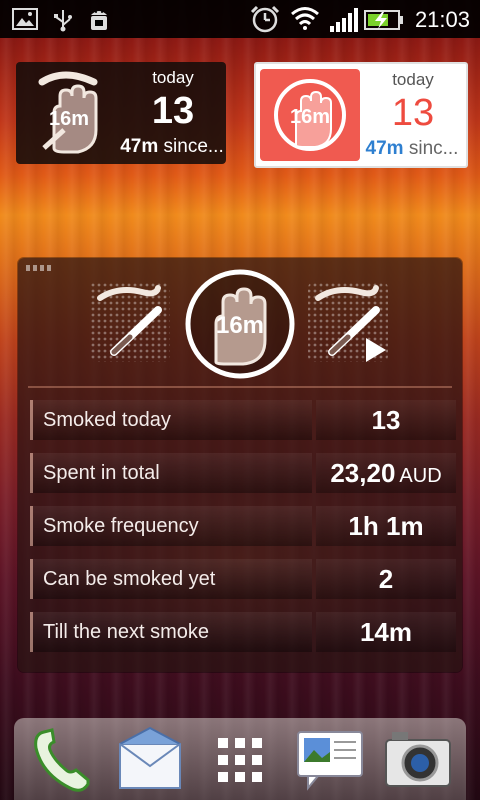 This screenshot has width=480, height=800. I want to click on camera-icon, so click(418, 760).